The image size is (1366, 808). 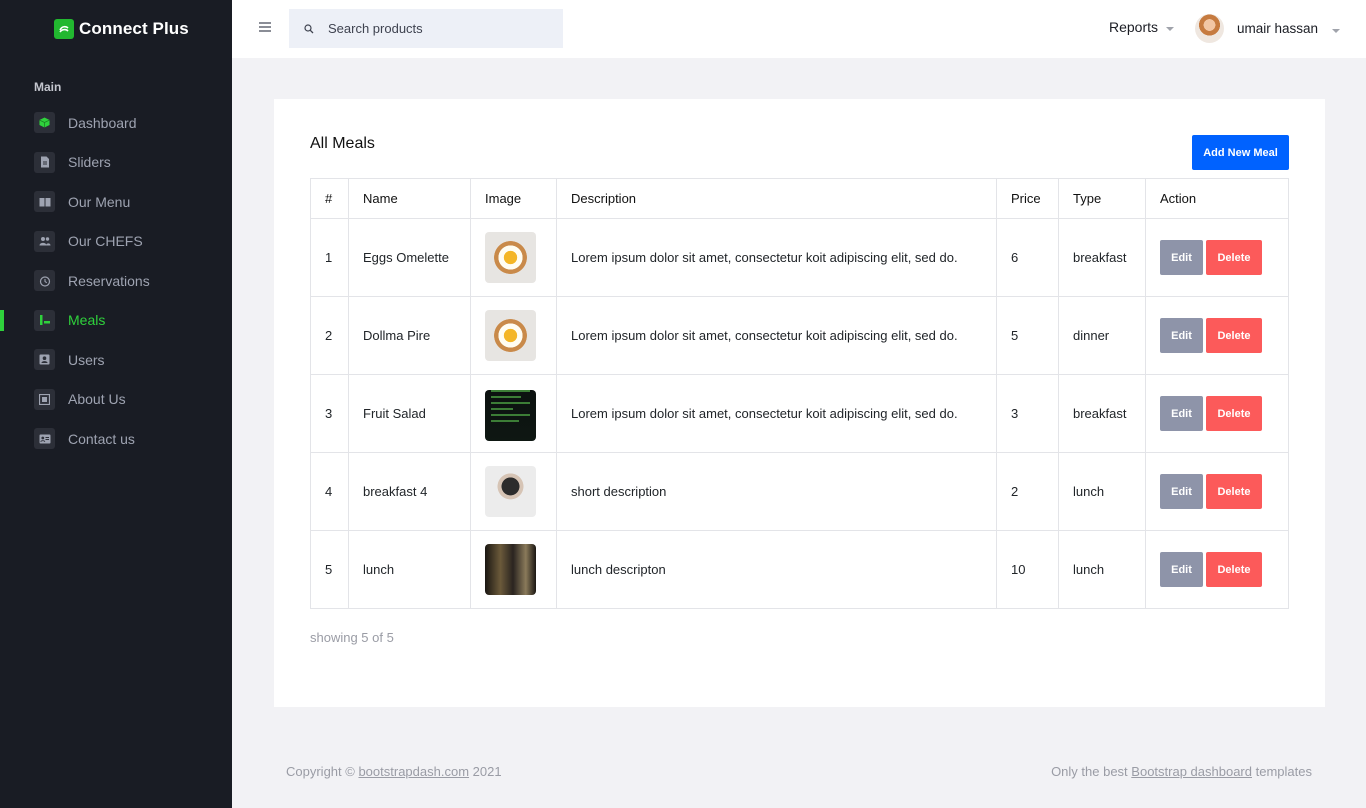 What do you see at coordinates (487, 771) in the screenshot?
I see `copyright-year: 2021` at bounding box center [487, 771].